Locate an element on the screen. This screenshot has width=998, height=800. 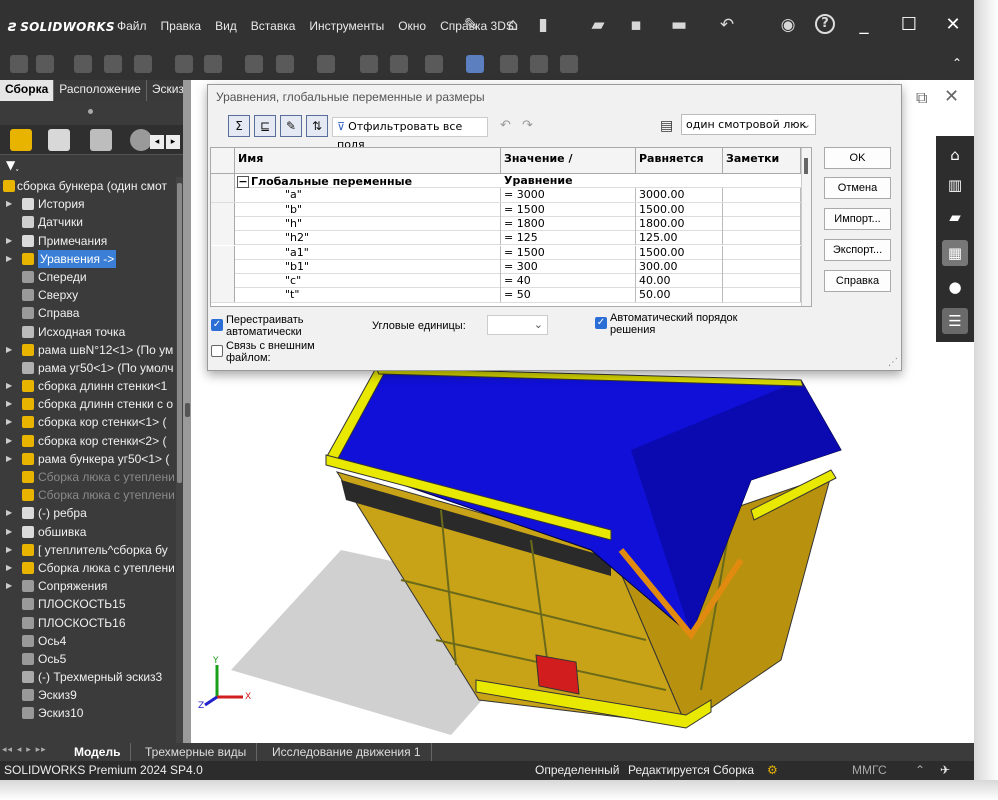
menu-tools: Инструменты is located at coordinates (346, 26).